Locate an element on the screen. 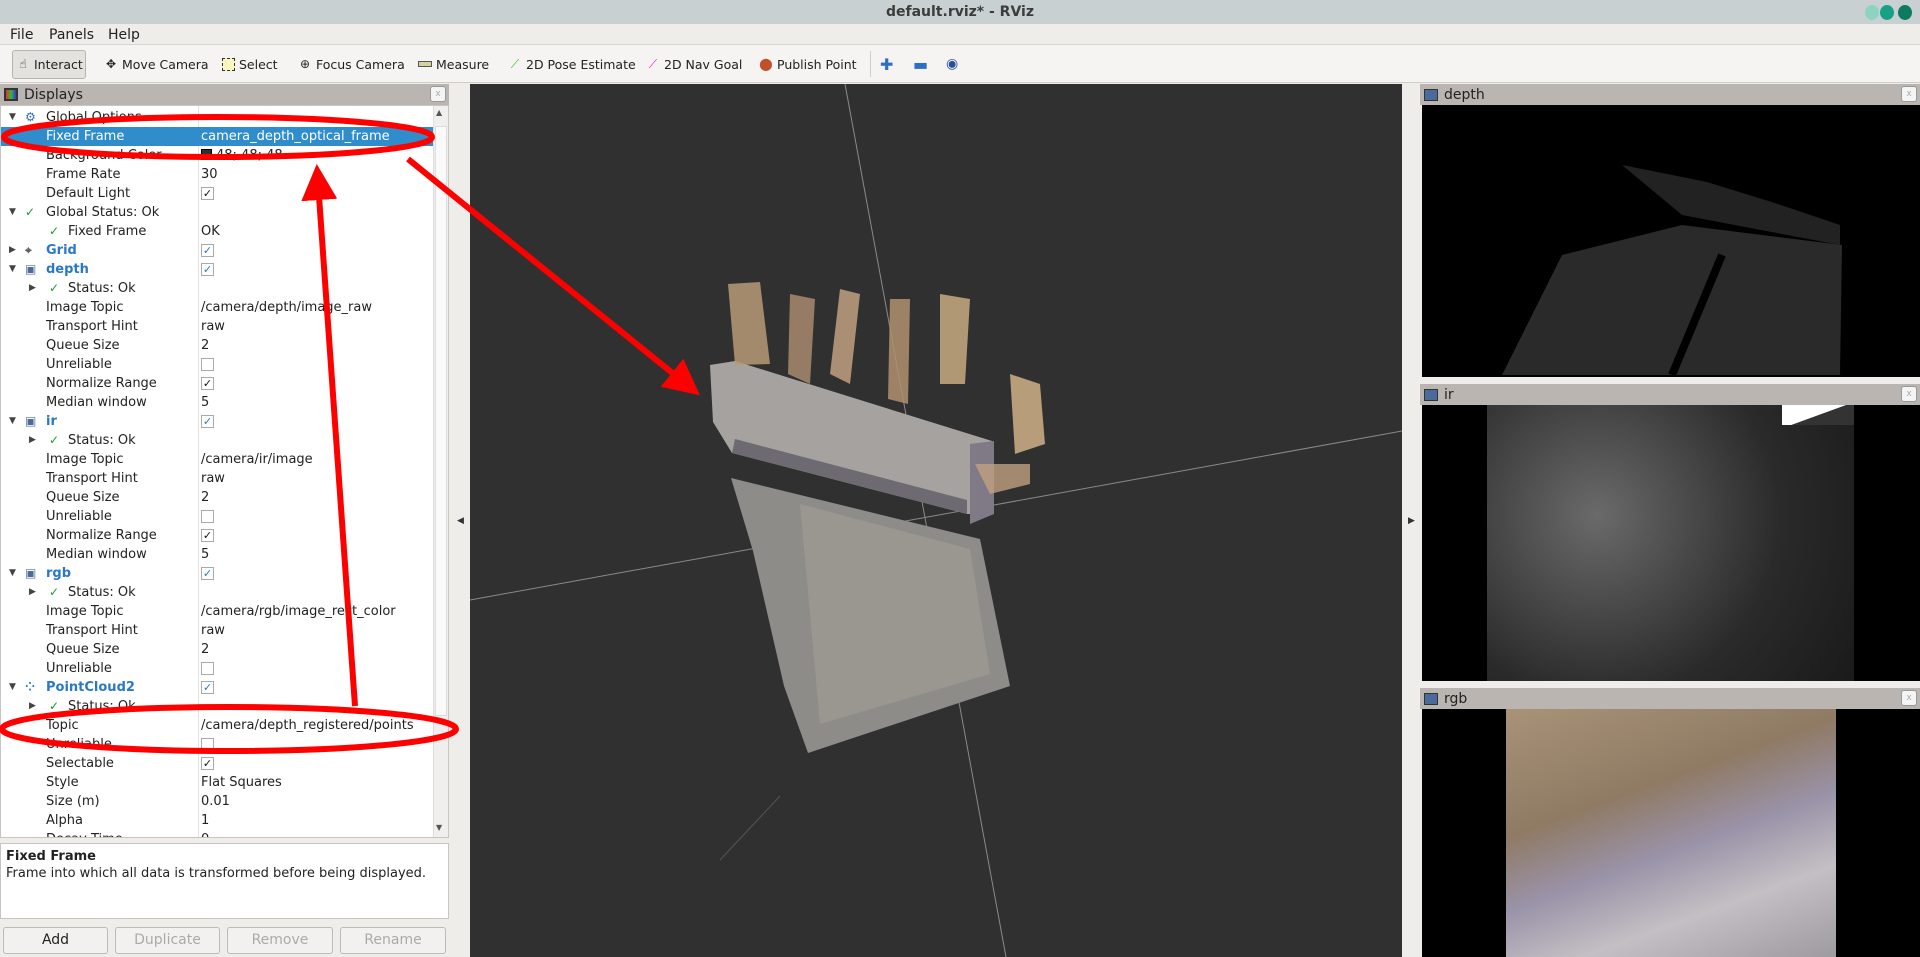 This screenshot has height=957, width=1920. tree-row: ✓ Fixed Frame OK is located at coordinates (217, 231).